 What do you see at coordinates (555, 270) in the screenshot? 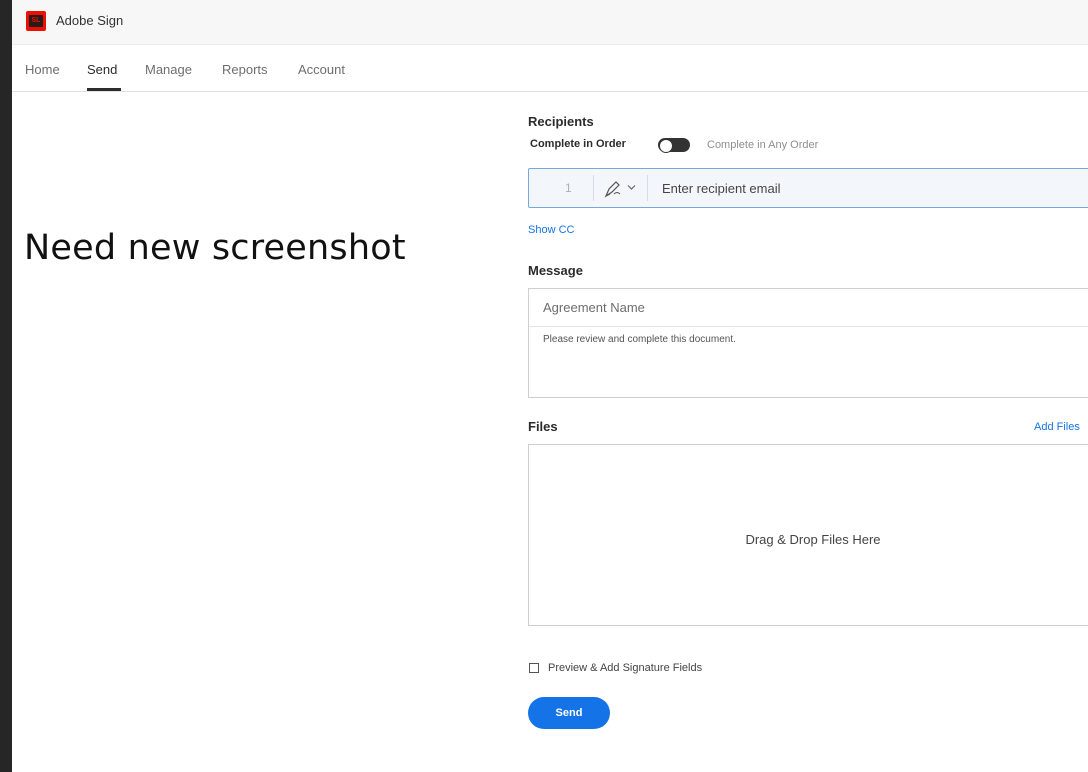
I see `message-title: Message` at bounding box center [555, 270].